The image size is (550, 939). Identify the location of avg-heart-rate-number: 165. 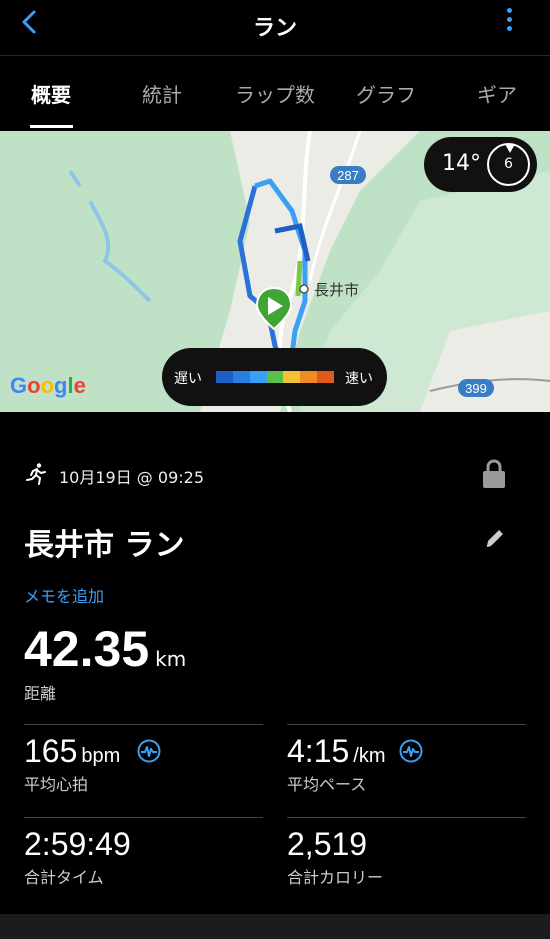
(51, 751).